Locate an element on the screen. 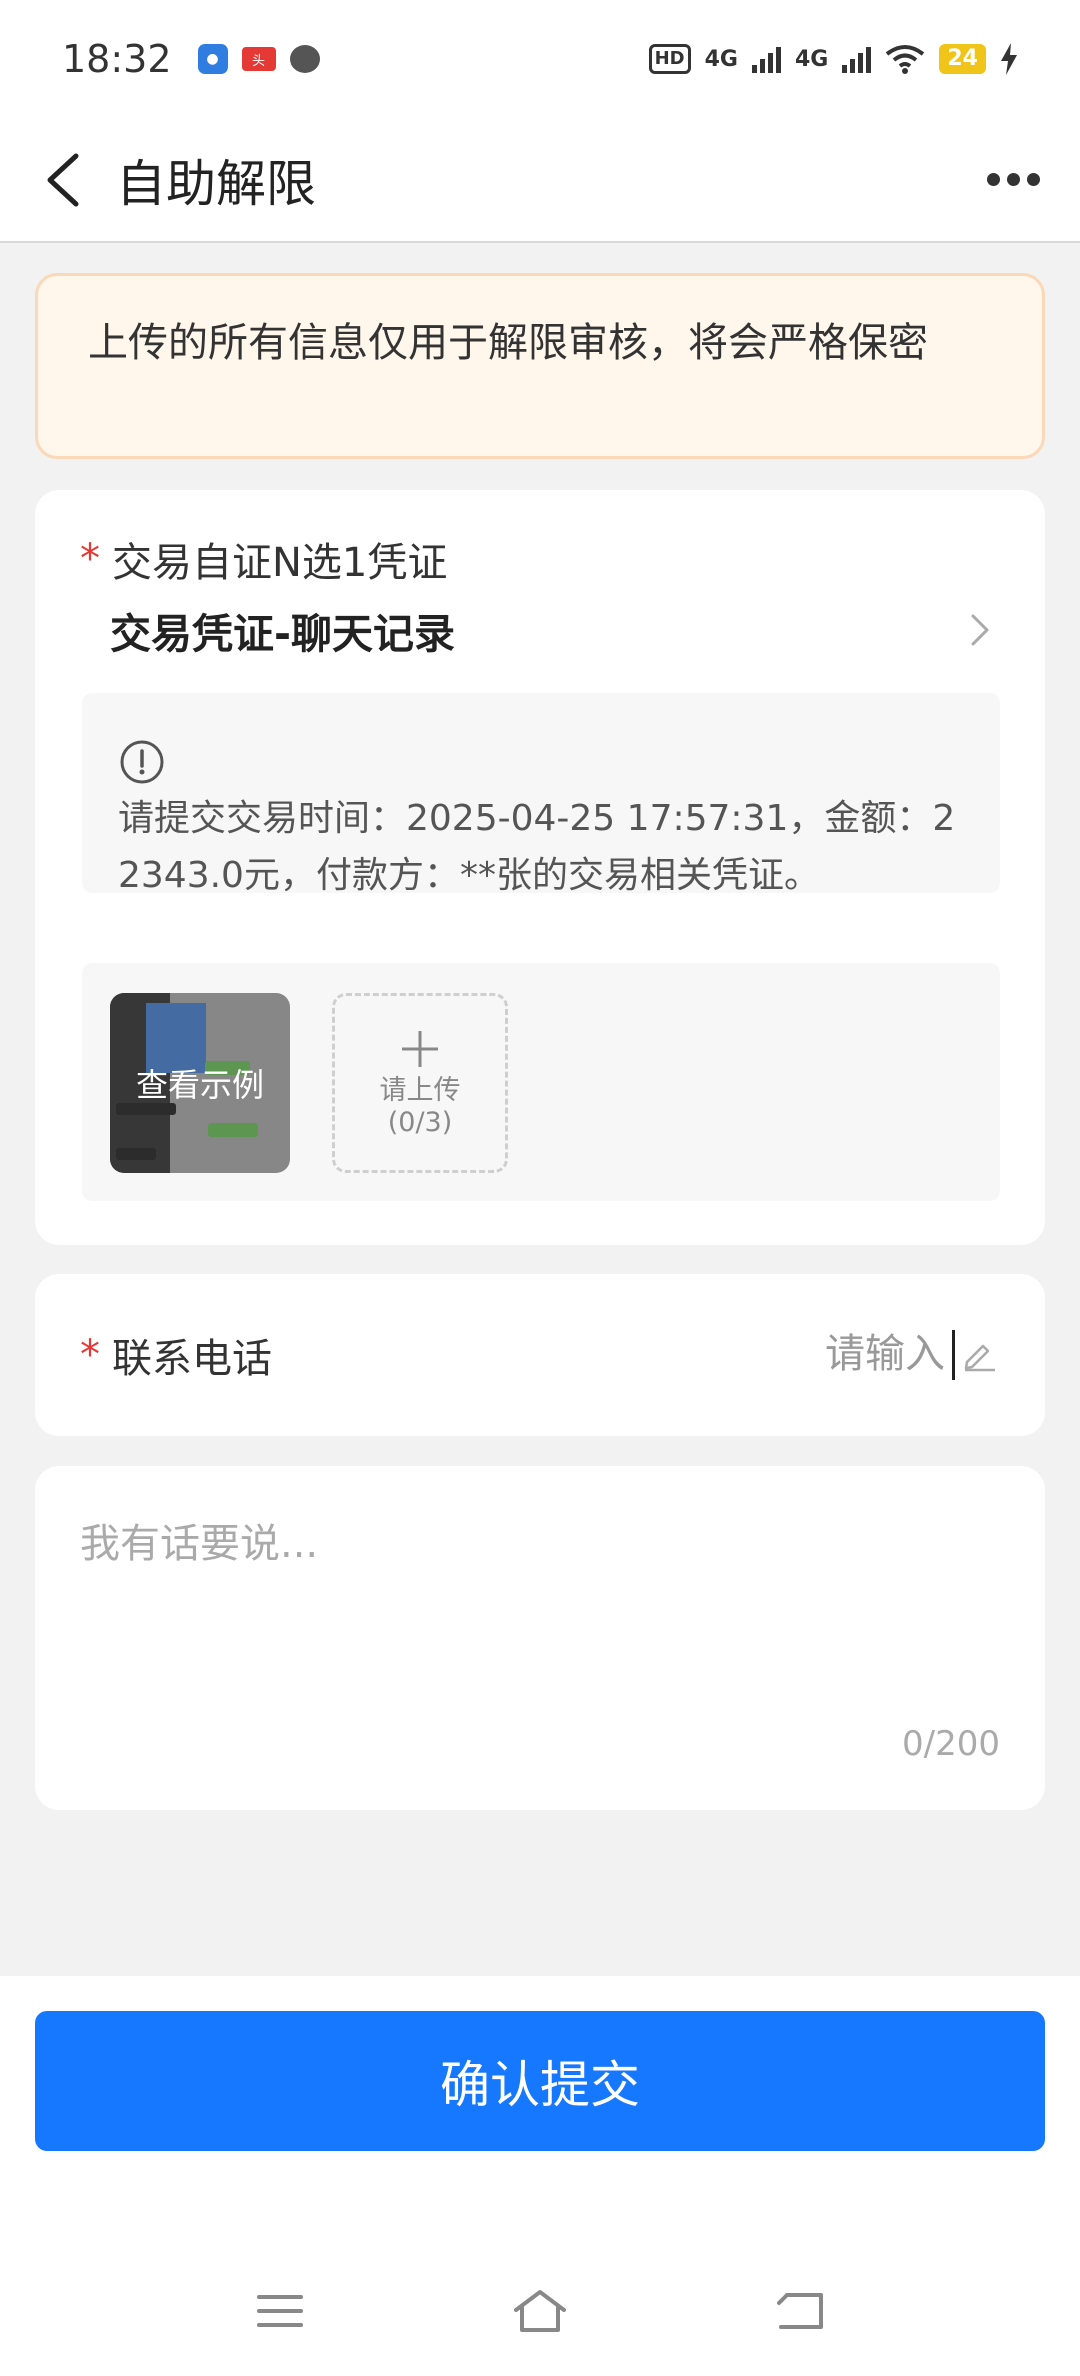 The height and width of the screenshot is (2376, 1080). phone-label-text: 联系电话 is located at coordinates (192, 1359).